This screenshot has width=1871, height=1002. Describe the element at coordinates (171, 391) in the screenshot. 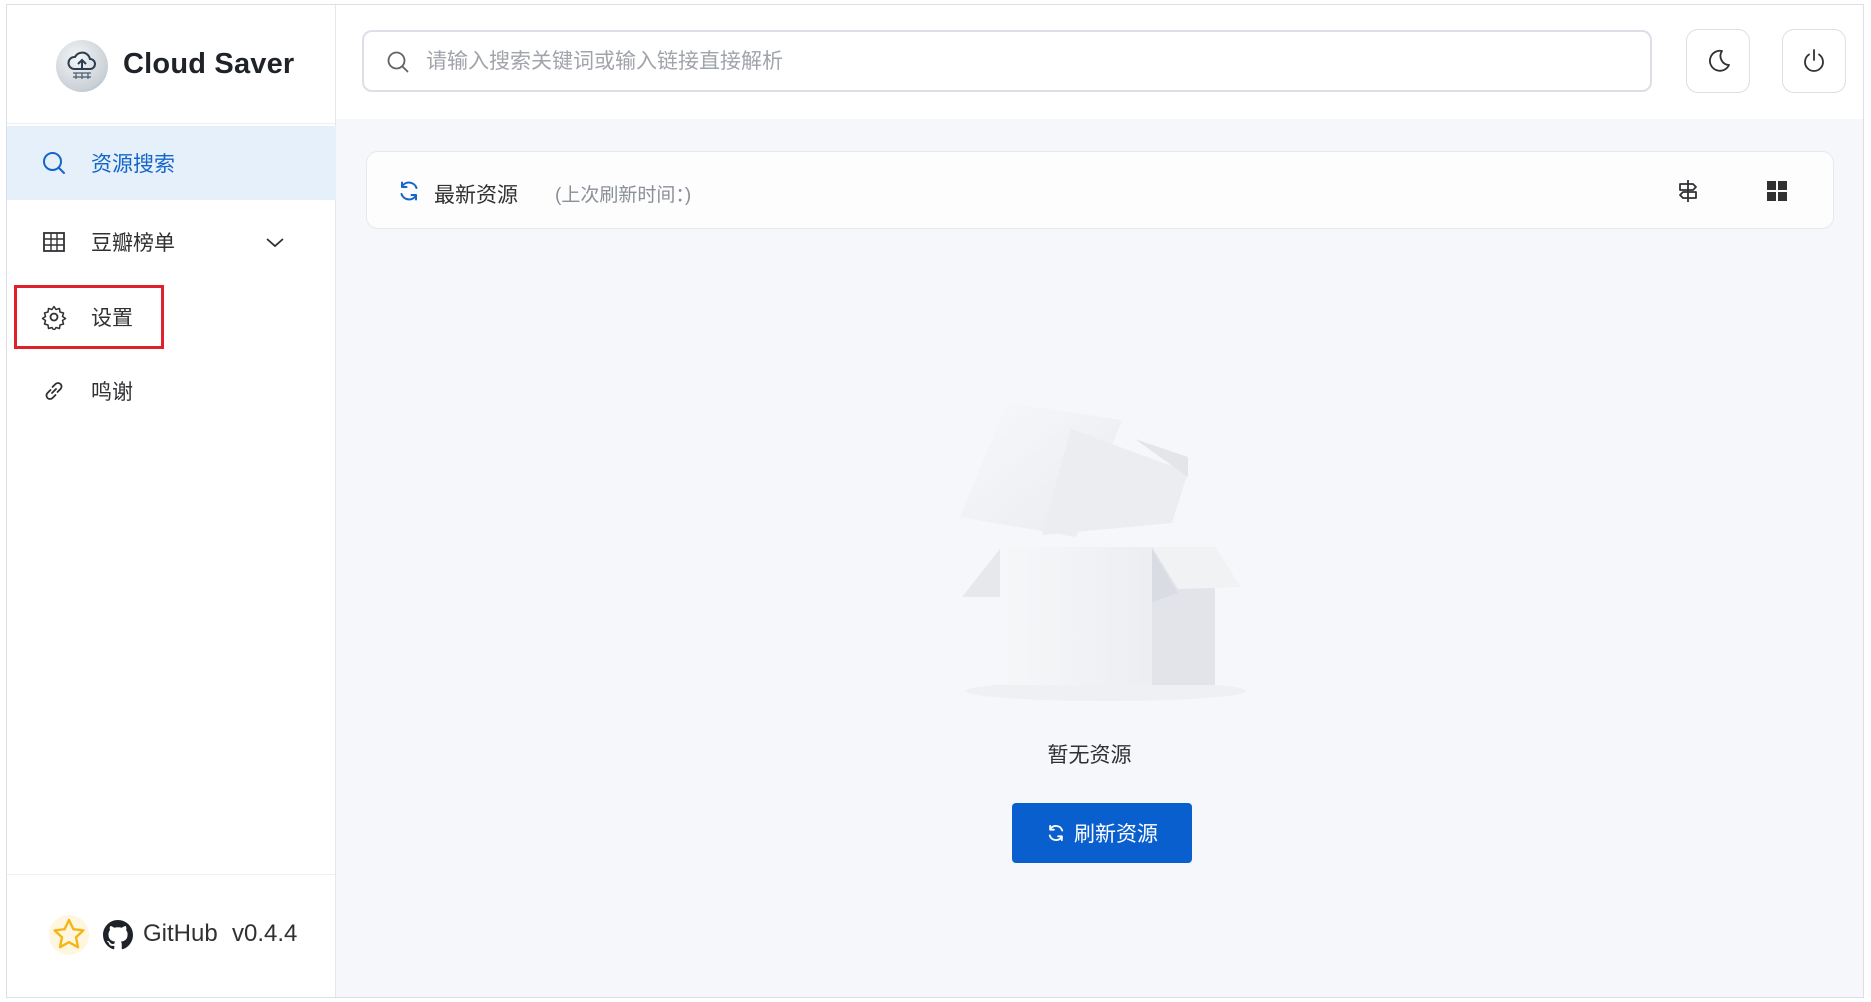

I see `sidebar-item-acknowledgements: 鸣谢` at that location.